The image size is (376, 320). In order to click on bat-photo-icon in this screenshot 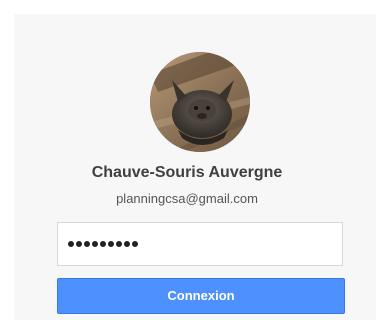, I will do `click(200, 102)`.